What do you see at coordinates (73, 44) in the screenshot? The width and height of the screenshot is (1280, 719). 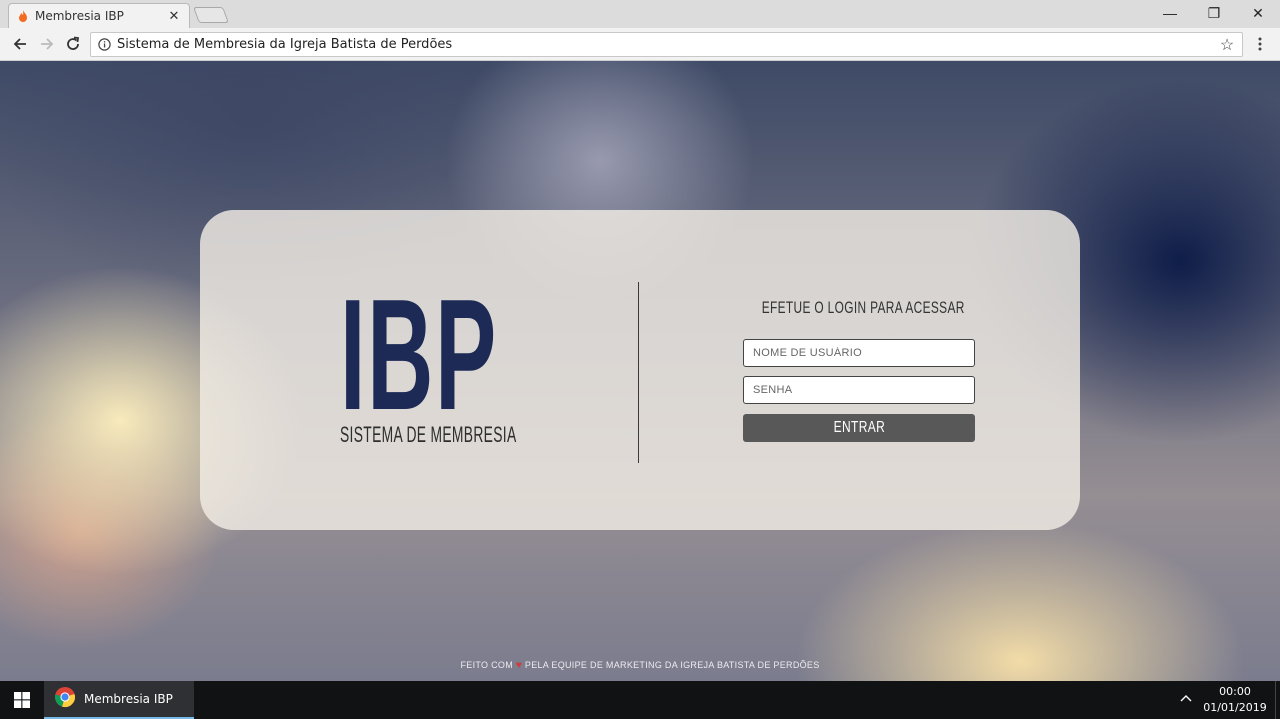 I see `reload-icon` at bounding box center [73, 44].